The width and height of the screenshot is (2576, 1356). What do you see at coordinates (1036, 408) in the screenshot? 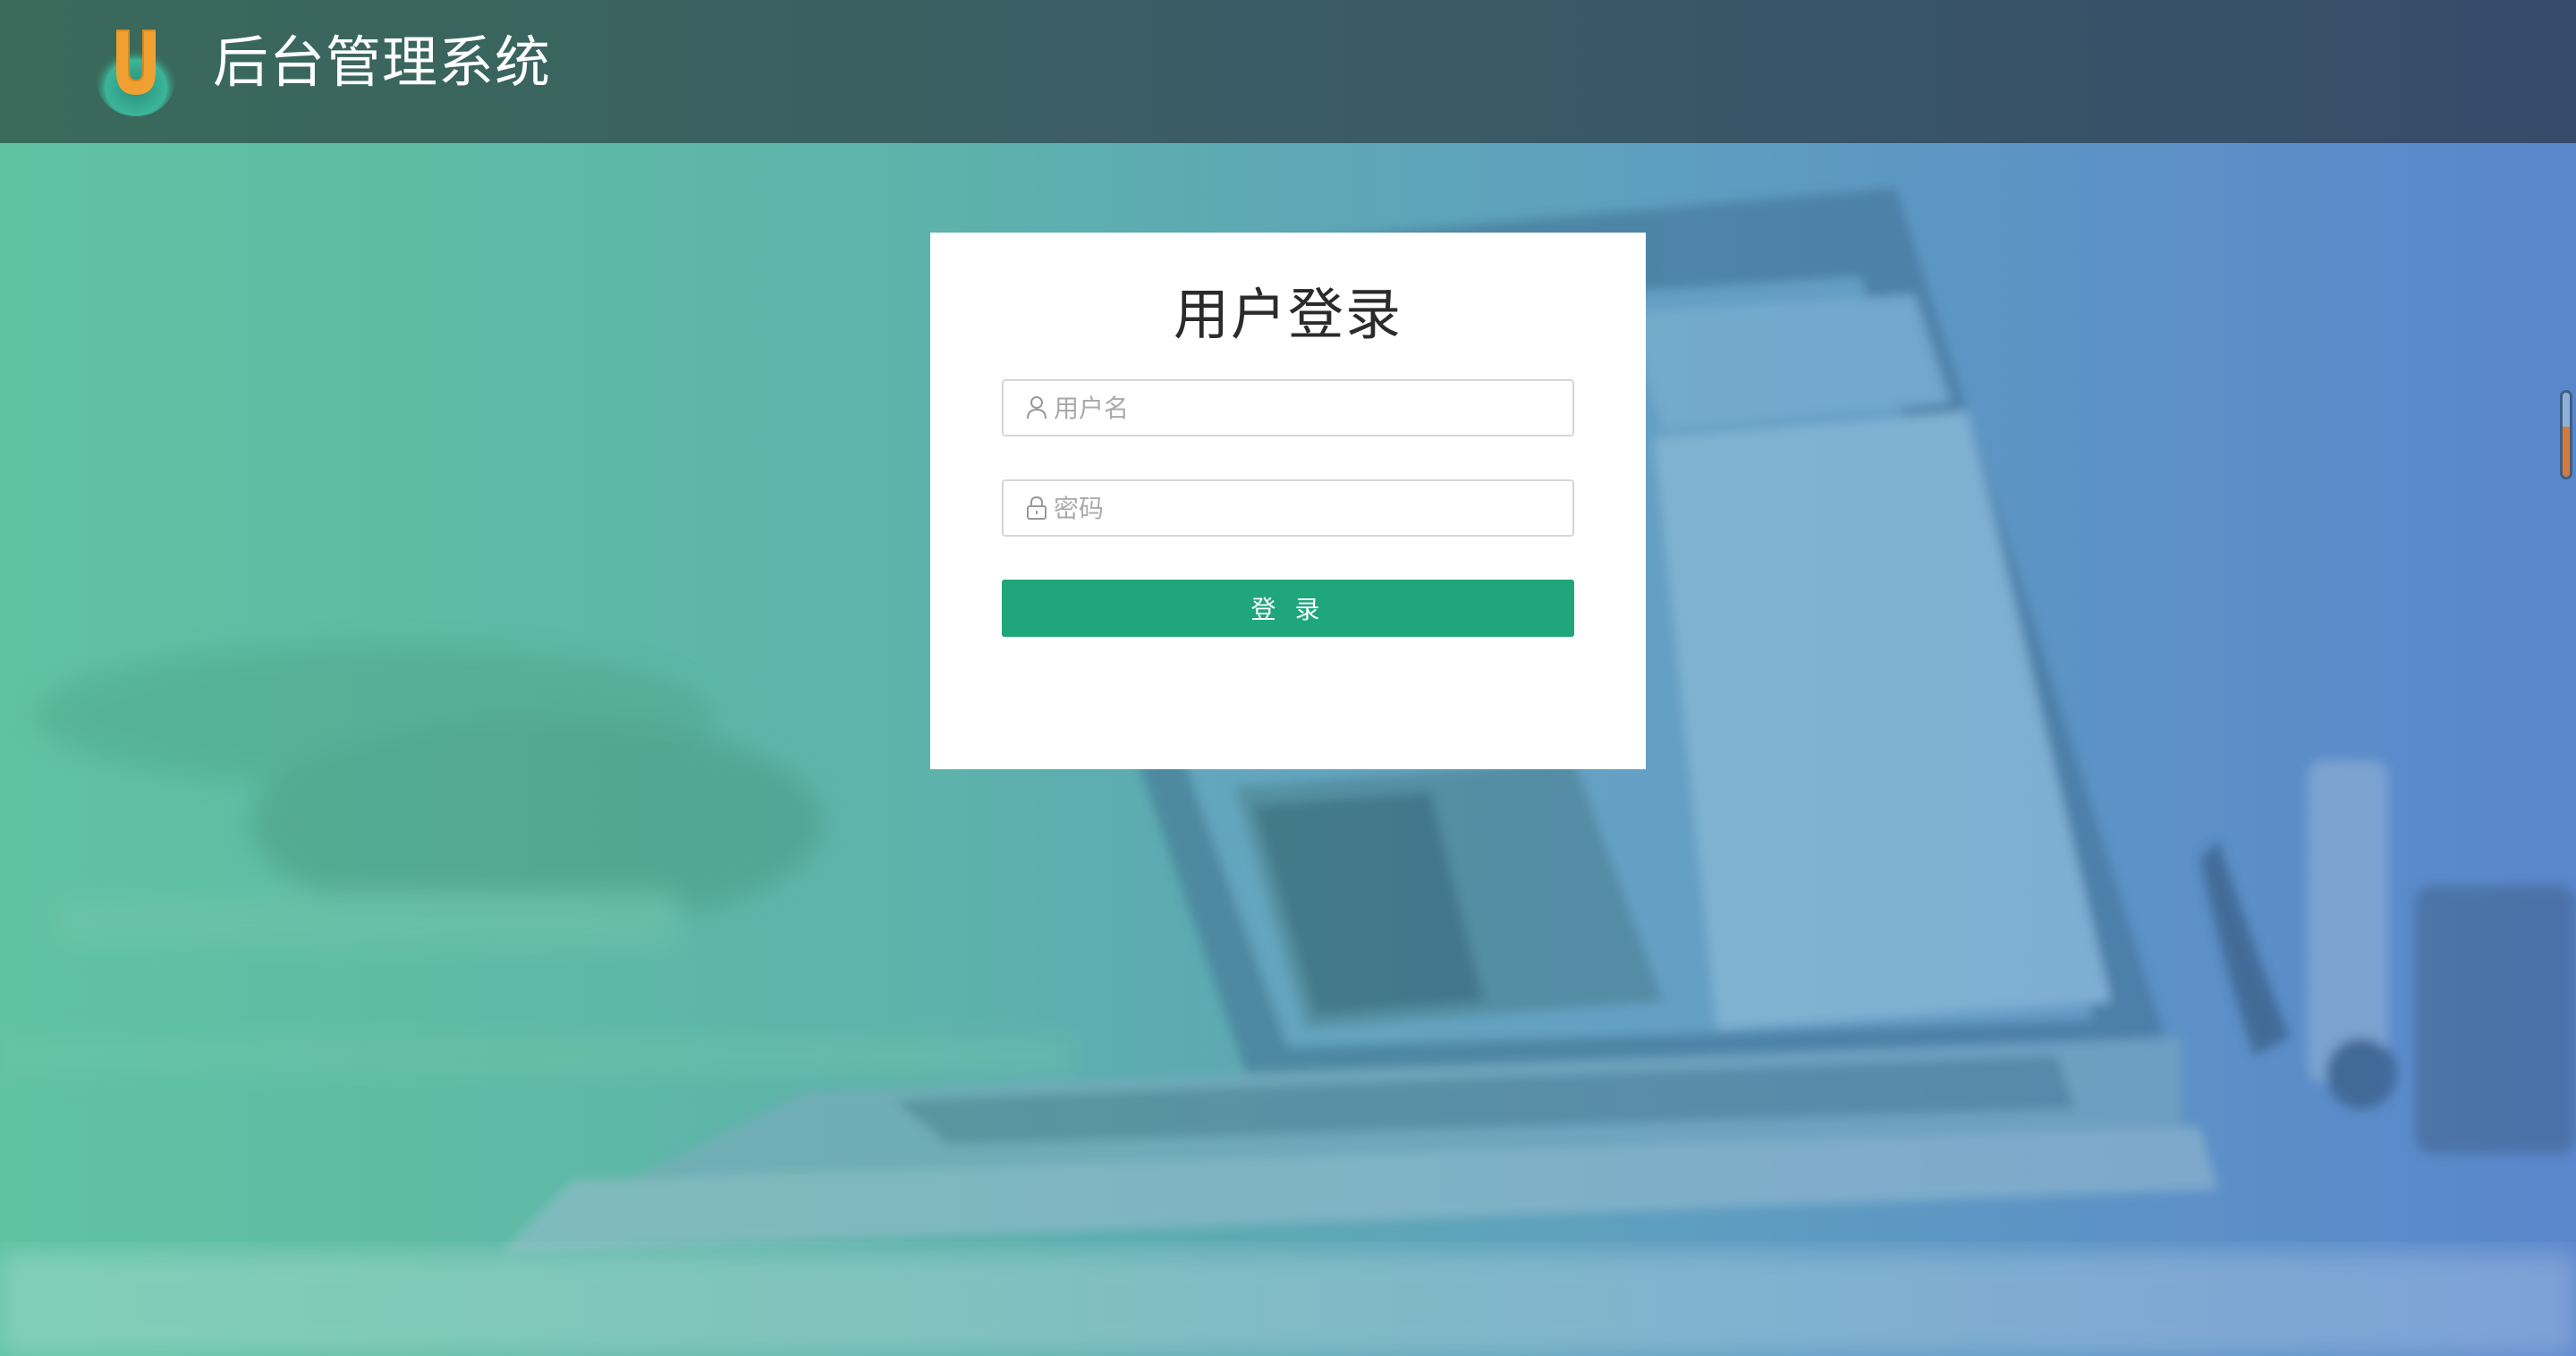
I see `user-icon` at bounding box center [1036, 408].